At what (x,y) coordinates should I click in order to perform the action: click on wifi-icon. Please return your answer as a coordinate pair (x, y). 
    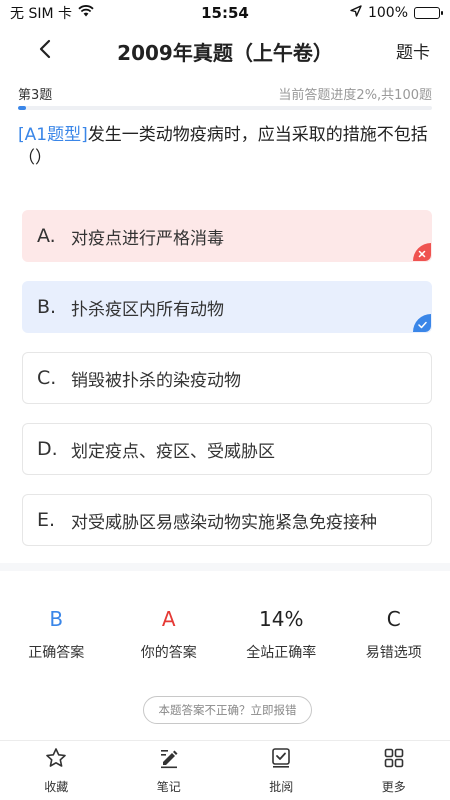
    Looking at the image, I should click on (86, 13).